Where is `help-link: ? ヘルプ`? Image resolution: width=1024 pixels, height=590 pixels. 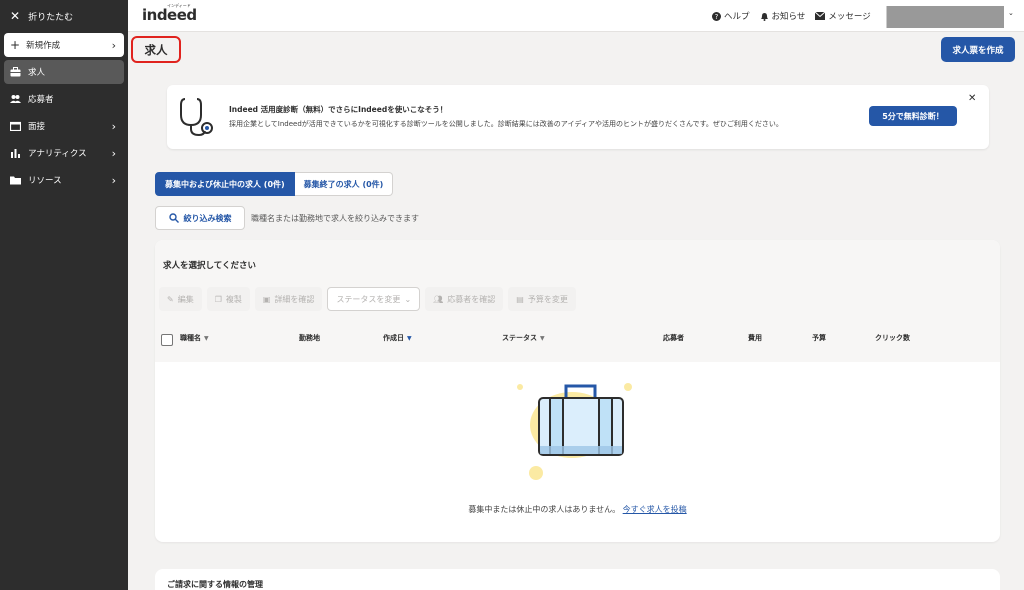 help-link: ? ヘルプ is located at coordinates (731, 16).